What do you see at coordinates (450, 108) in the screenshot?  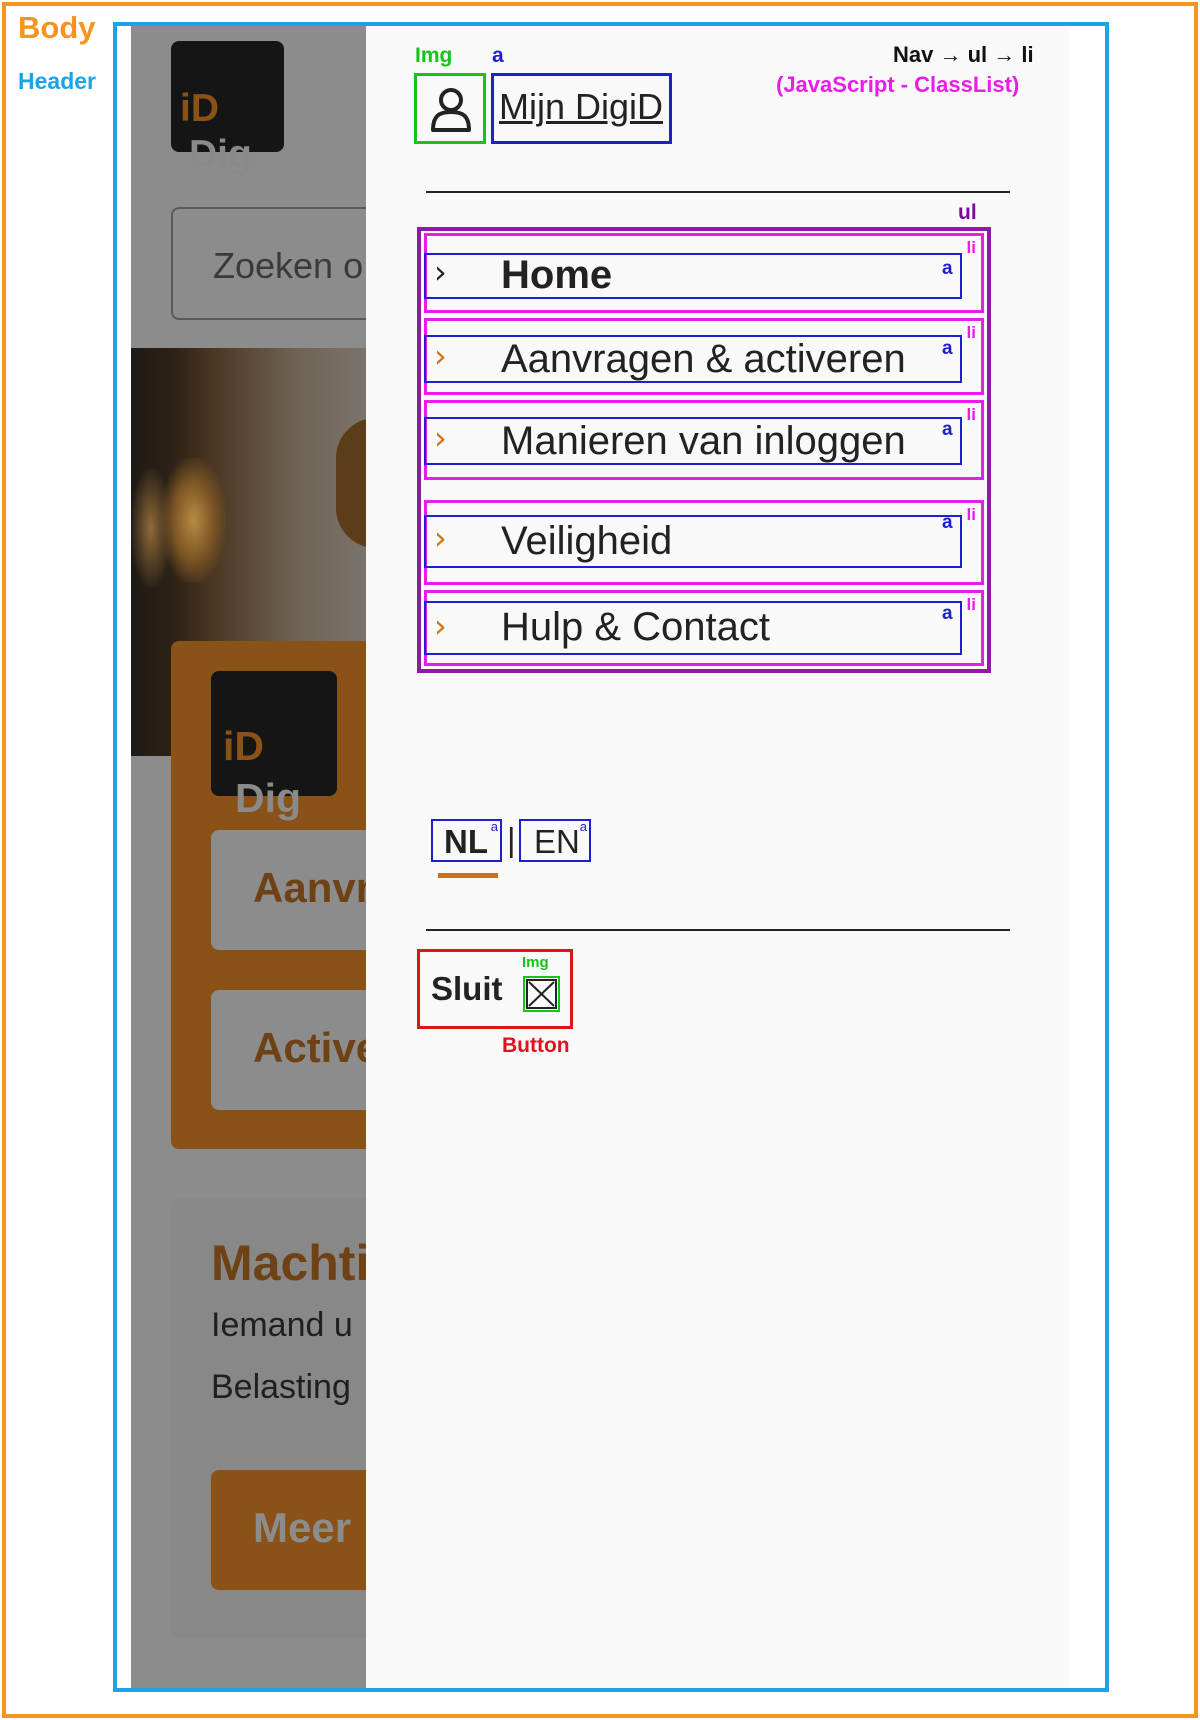 I see `user-icon` at bounding box center [450, 108].